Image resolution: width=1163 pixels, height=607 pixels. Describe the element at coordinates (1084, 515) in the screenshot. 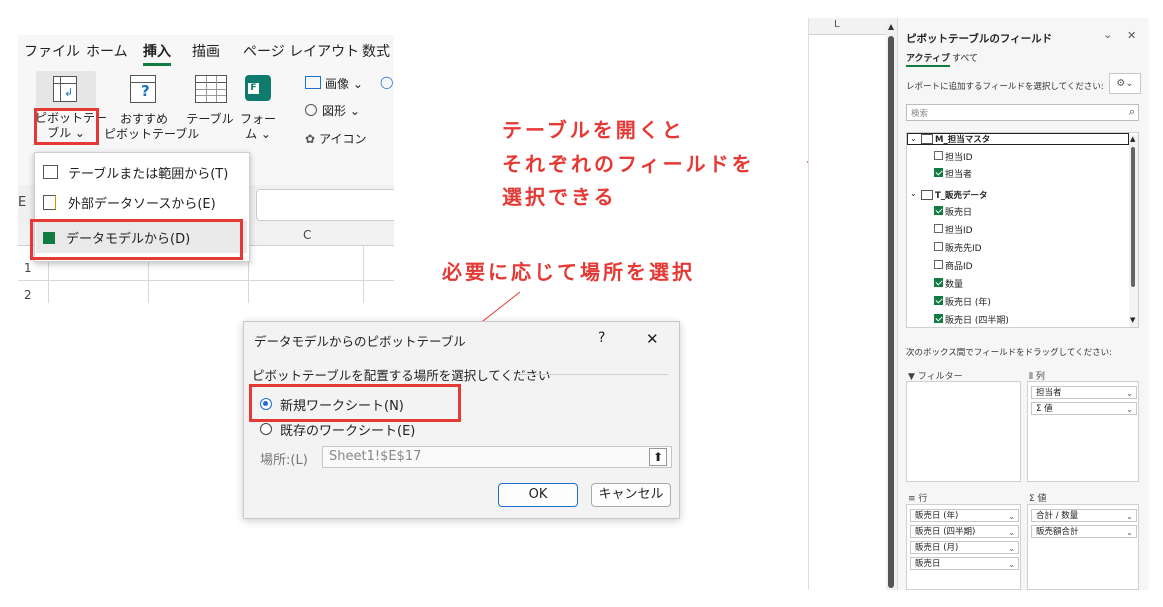

I see `values-item-sum-quantity: 合計 / 数量 ⌄` at that location.